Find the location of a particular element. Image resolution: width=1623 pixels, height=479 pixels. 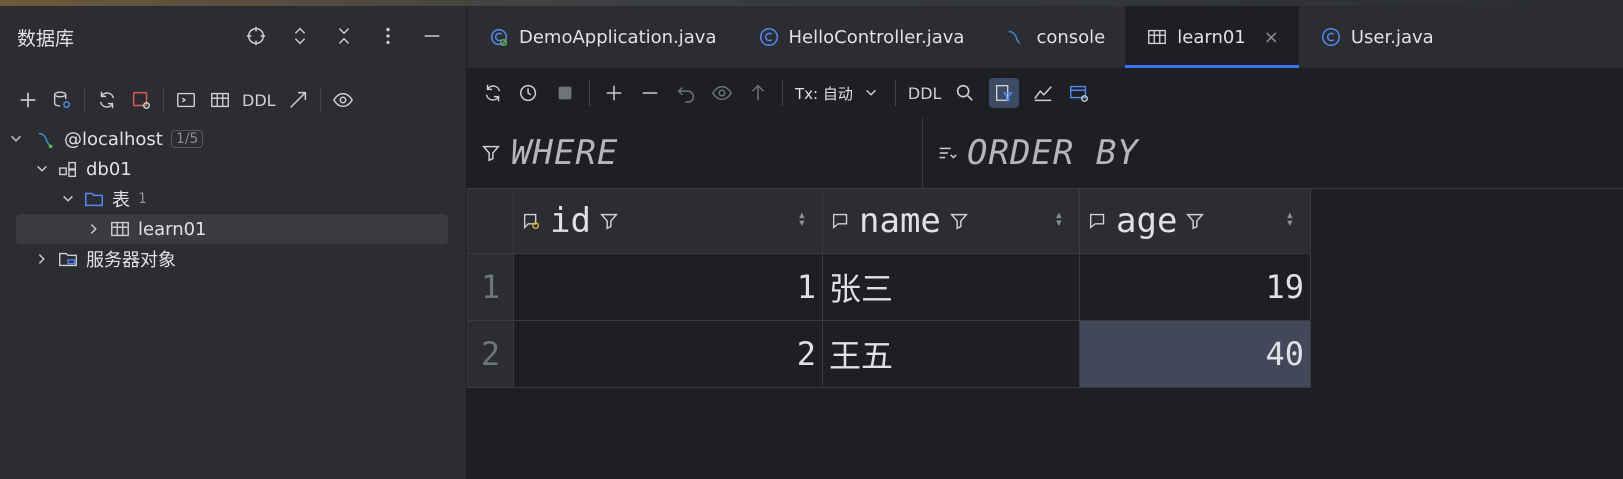

cell-id: 2 is located at coordinates (668, 354).